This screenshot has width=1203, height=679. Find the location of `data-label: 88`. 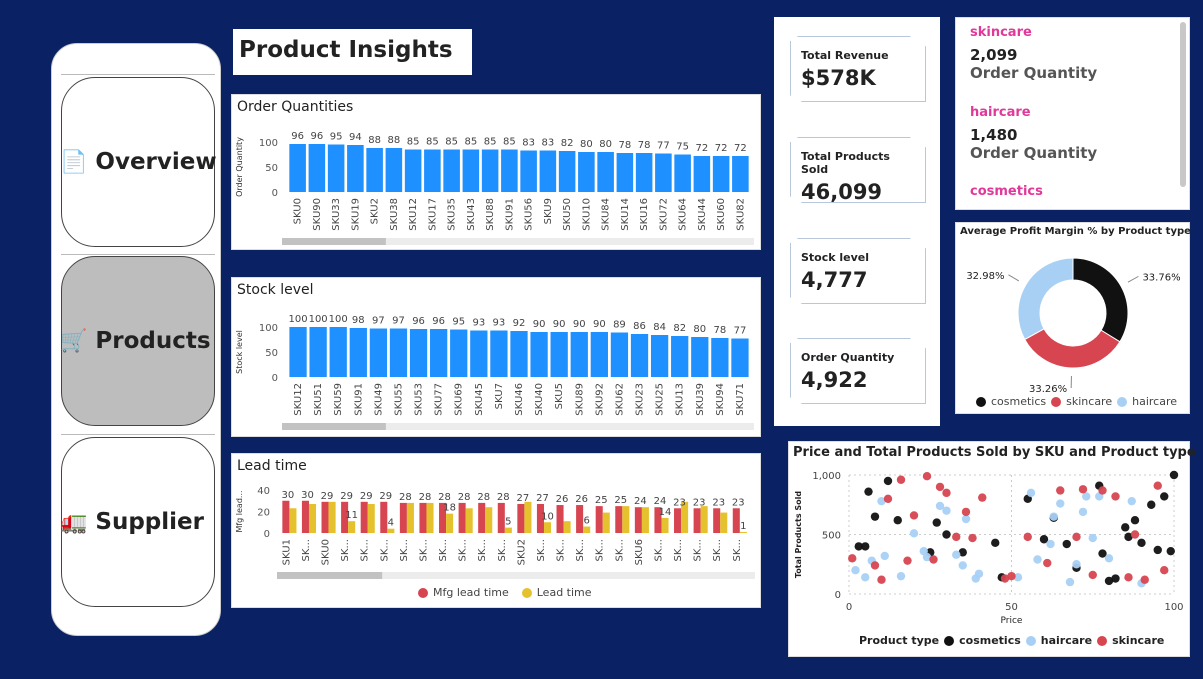

data-label: 88 is located at coordinates (374, 140).